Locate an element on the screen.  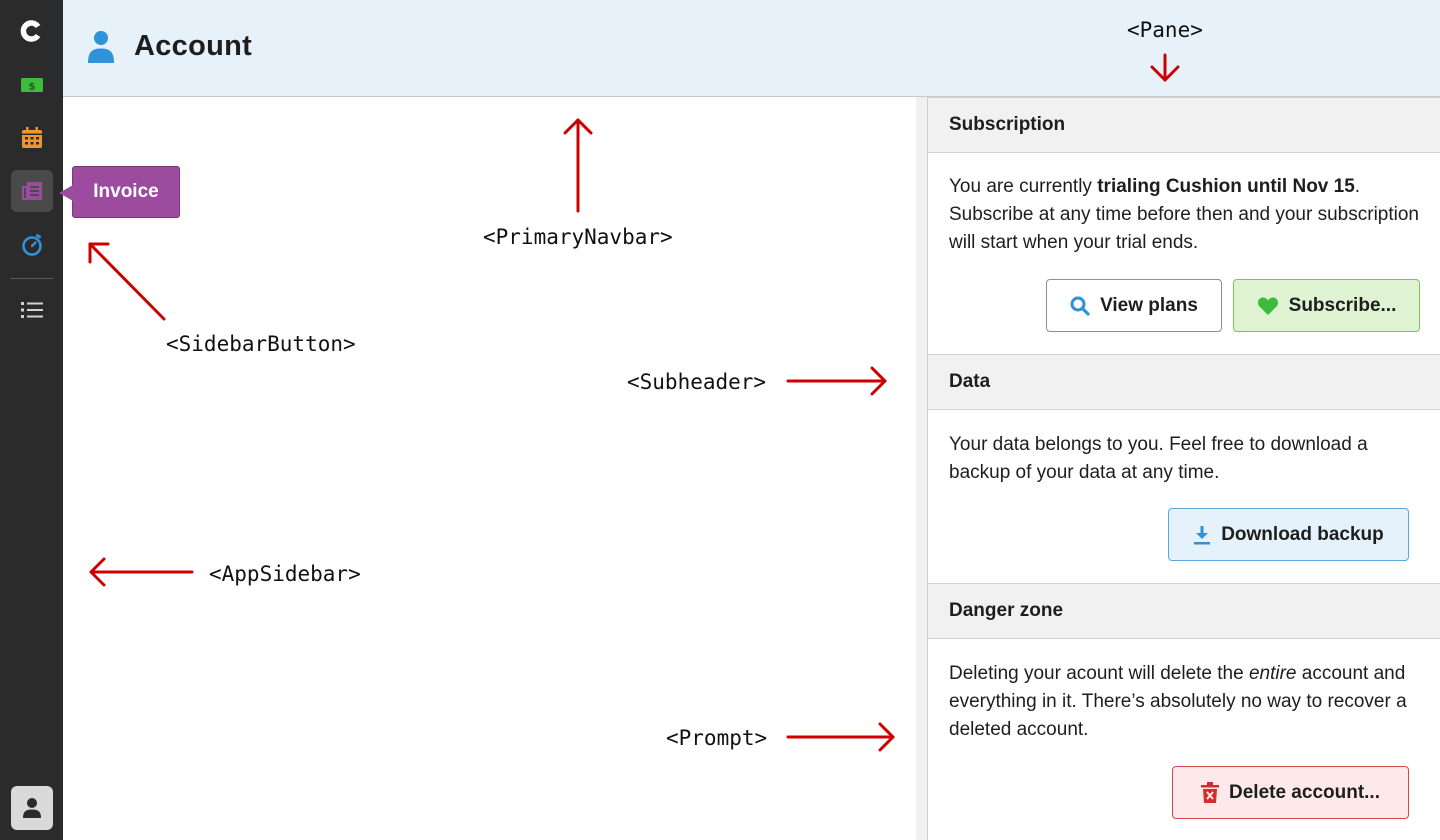
arrow-primary-navbar is located at coordinates (578, 165).